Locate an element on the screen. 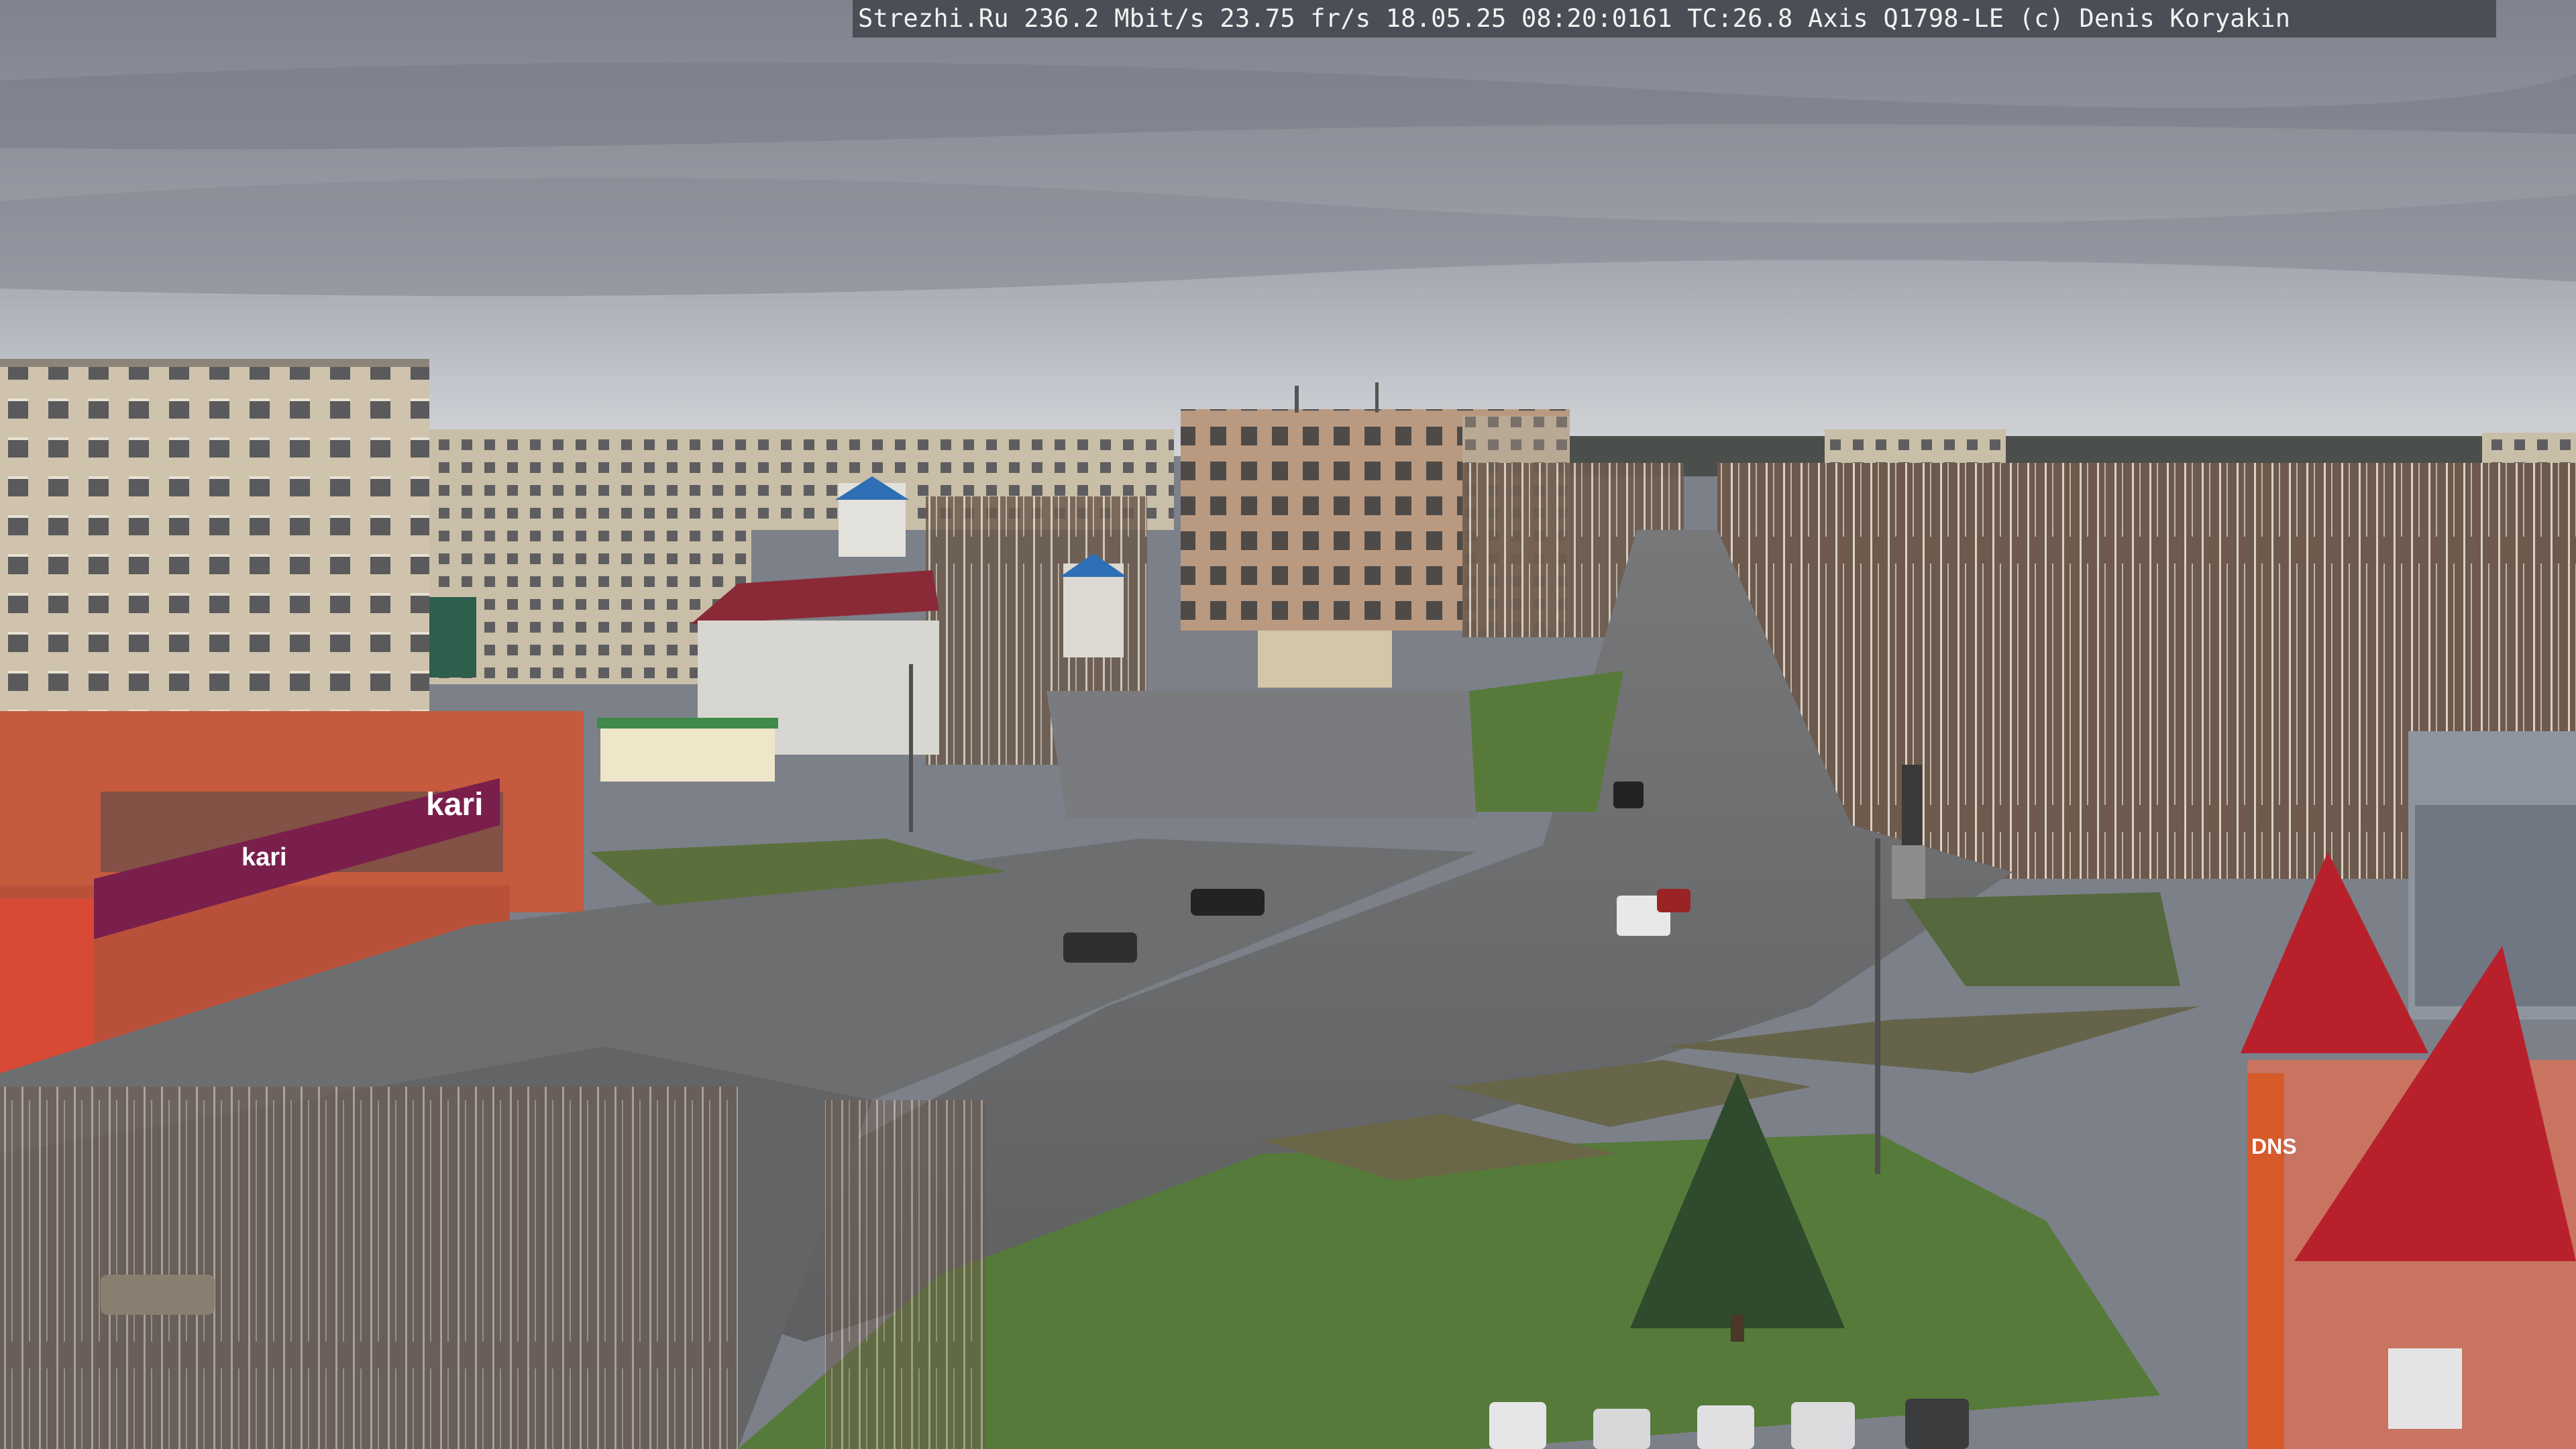  car-black is located at coordinates (1228, 902).